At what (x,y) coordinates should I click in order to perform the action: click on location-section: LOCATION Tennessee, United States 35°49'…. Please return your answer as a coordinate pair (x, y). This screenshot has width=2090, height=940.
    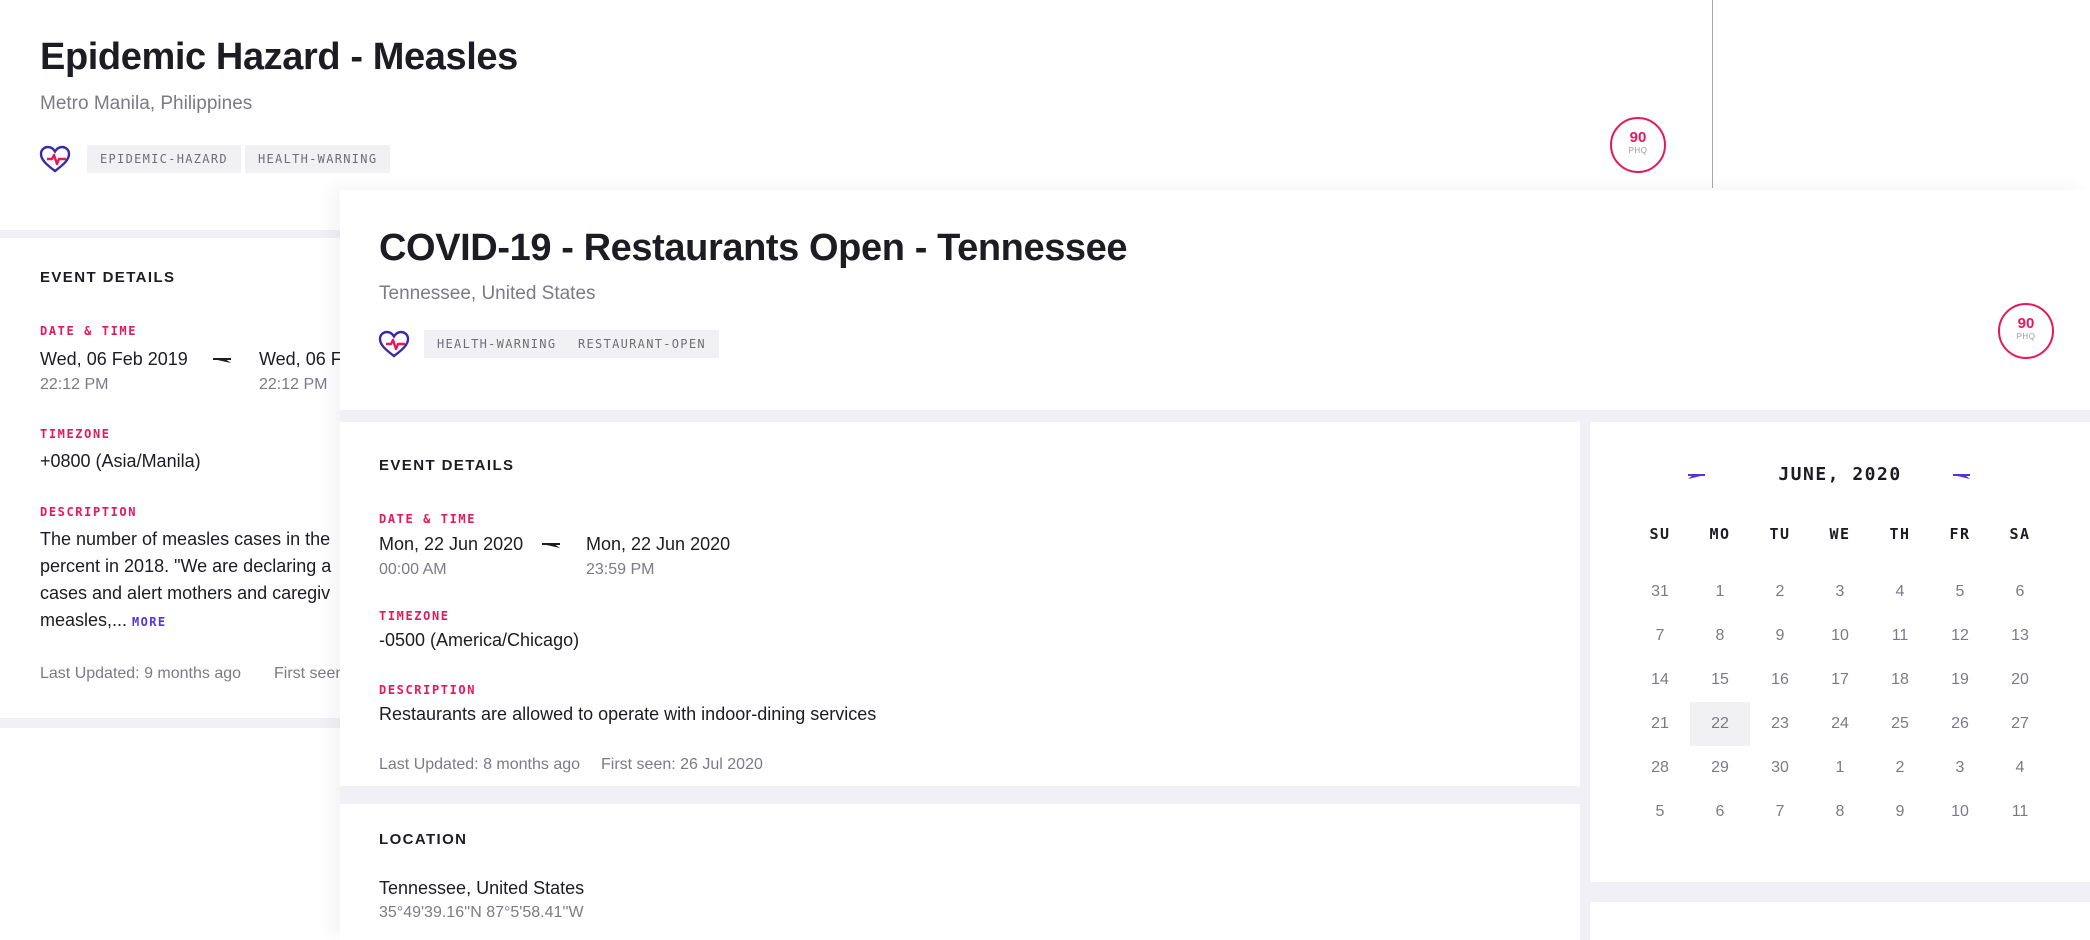
    Looking at the image, I should click on (960, 872).